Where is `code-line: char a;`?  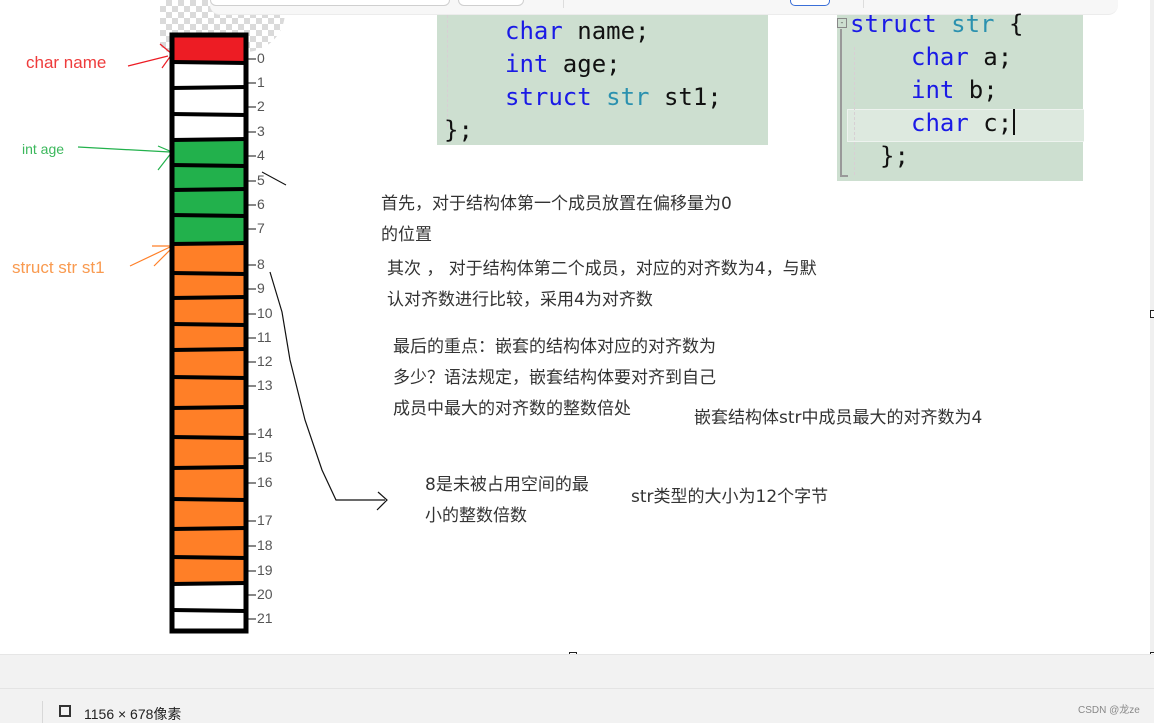
code-line: char a; is located at coordinates (961, 57).